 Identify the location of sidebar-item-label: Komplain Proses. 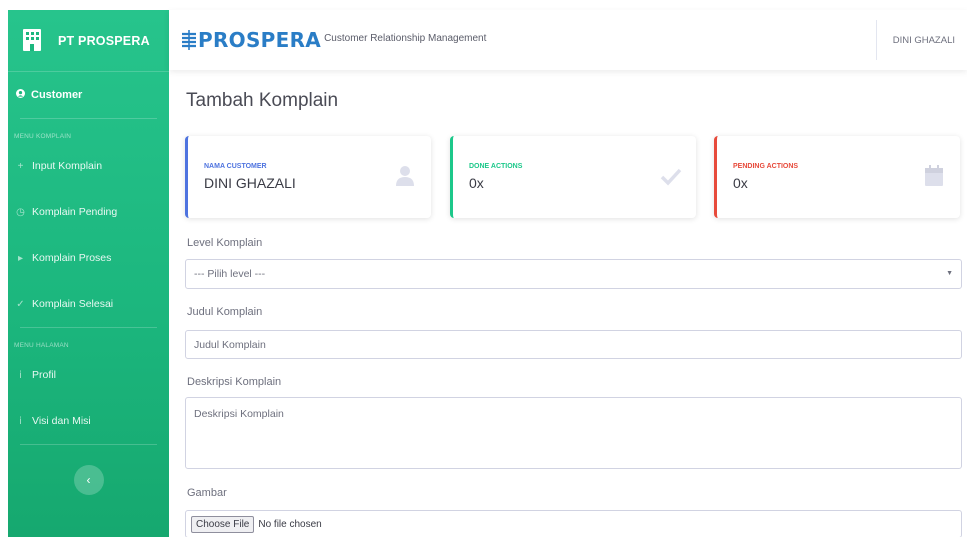
(72, 258).